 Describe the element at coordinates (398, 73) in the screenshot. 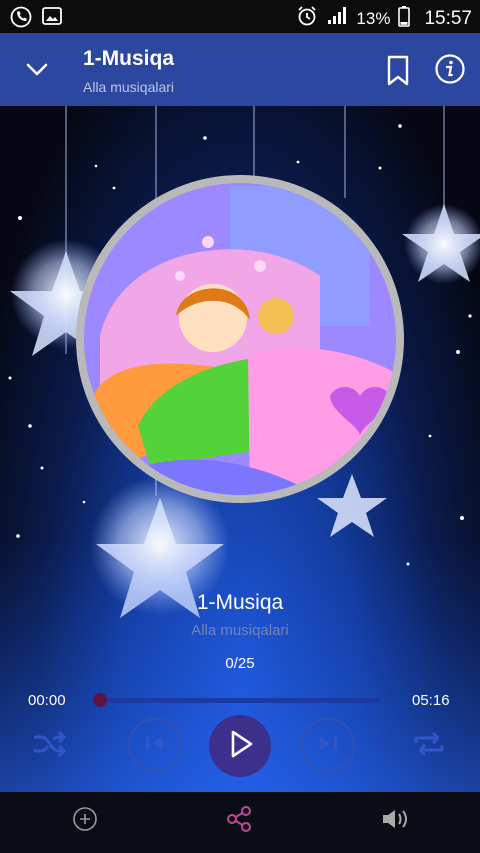

I see `bookmark-icon` at that location.